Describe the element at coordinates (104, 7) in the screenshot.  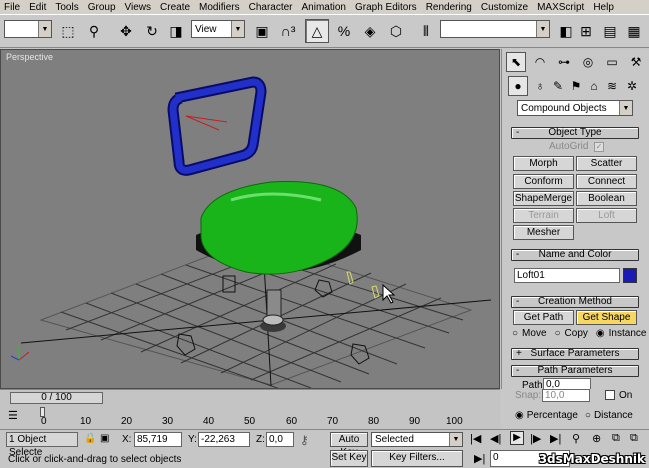
I see `menu-group: Group` at that location.